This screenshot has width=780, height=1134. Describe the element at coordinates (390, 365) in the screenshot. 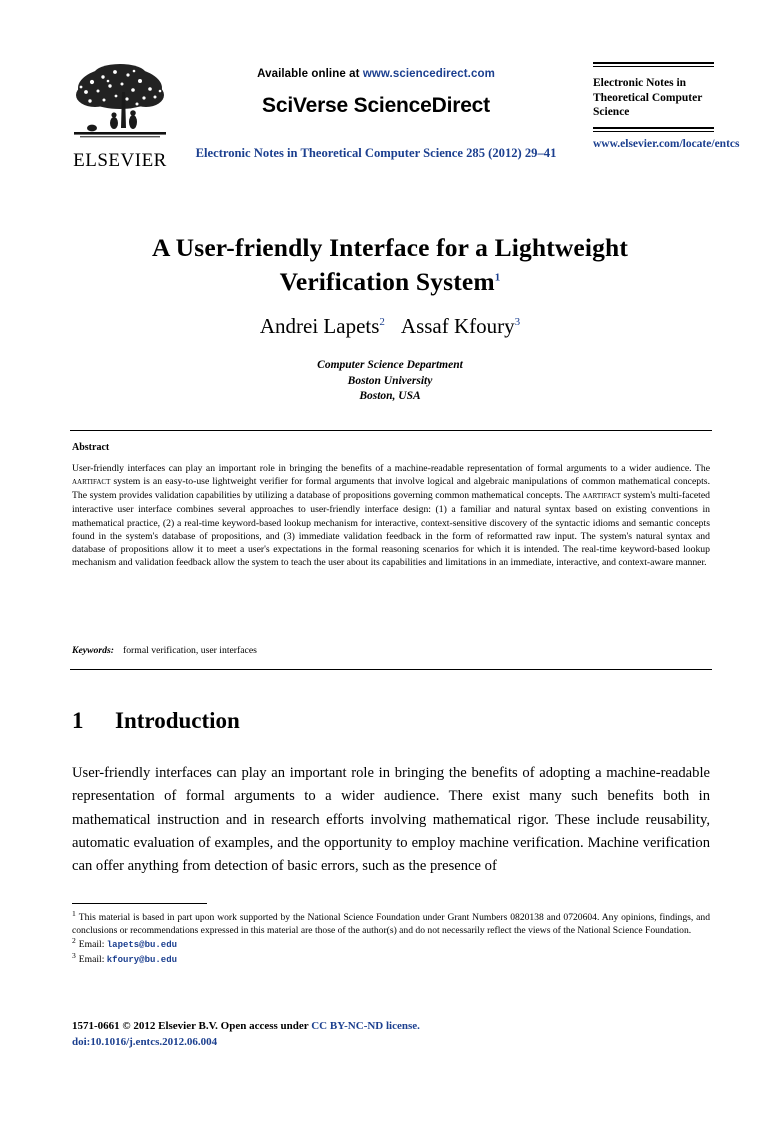

I see `affiliation-line: Computer Science Department` at that location.